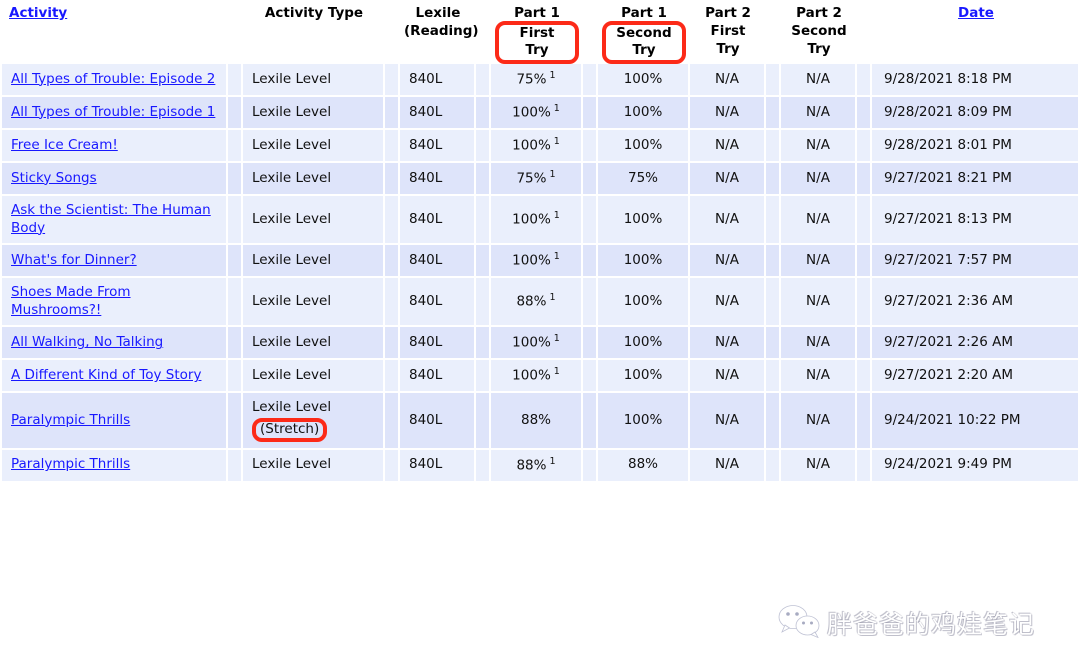 The height and width of the screenshot is (670, 1080). I want to click on part1-first-try-value: 88%, so click(531, 465).